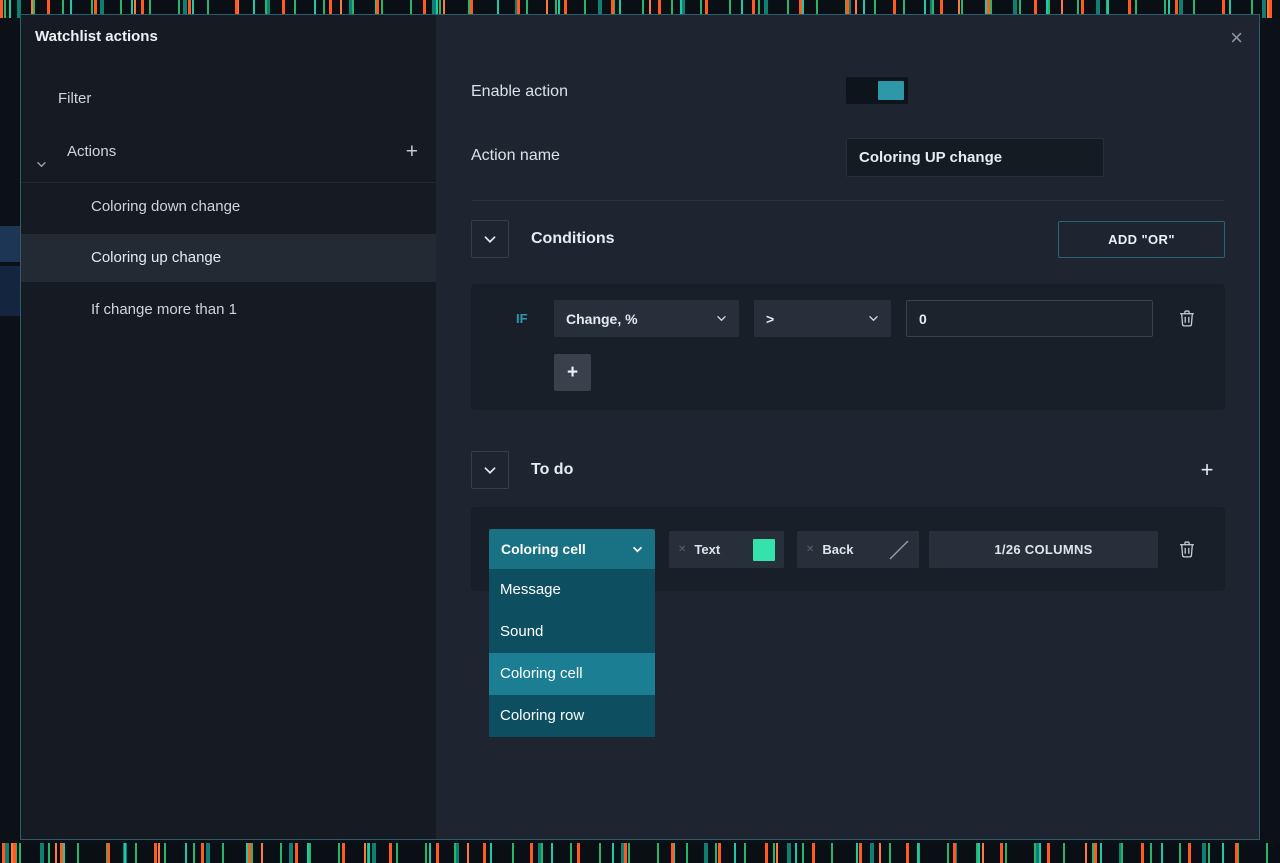 The width and height of the screenshot is (1280, 863). I want to click on if-label: IF, so click(522, 318).